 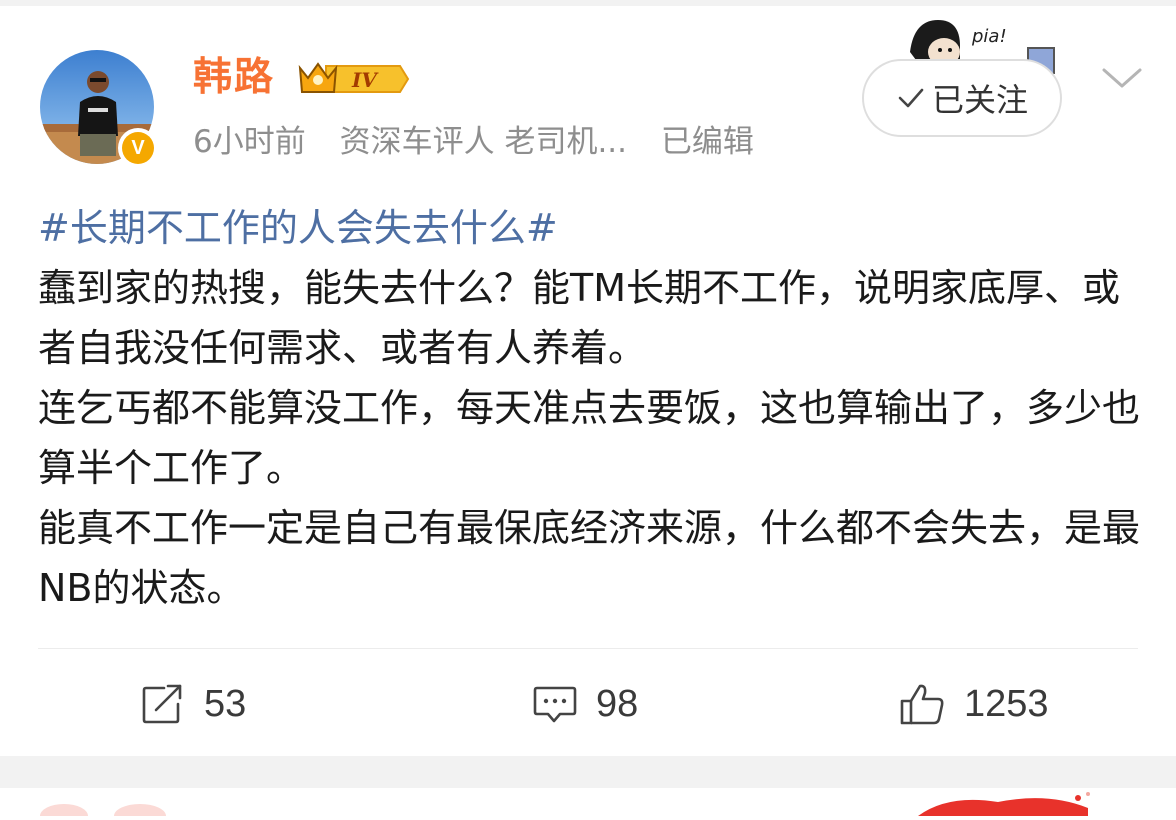 I want to click on repost-count: 53, so click(x=225, y=703).